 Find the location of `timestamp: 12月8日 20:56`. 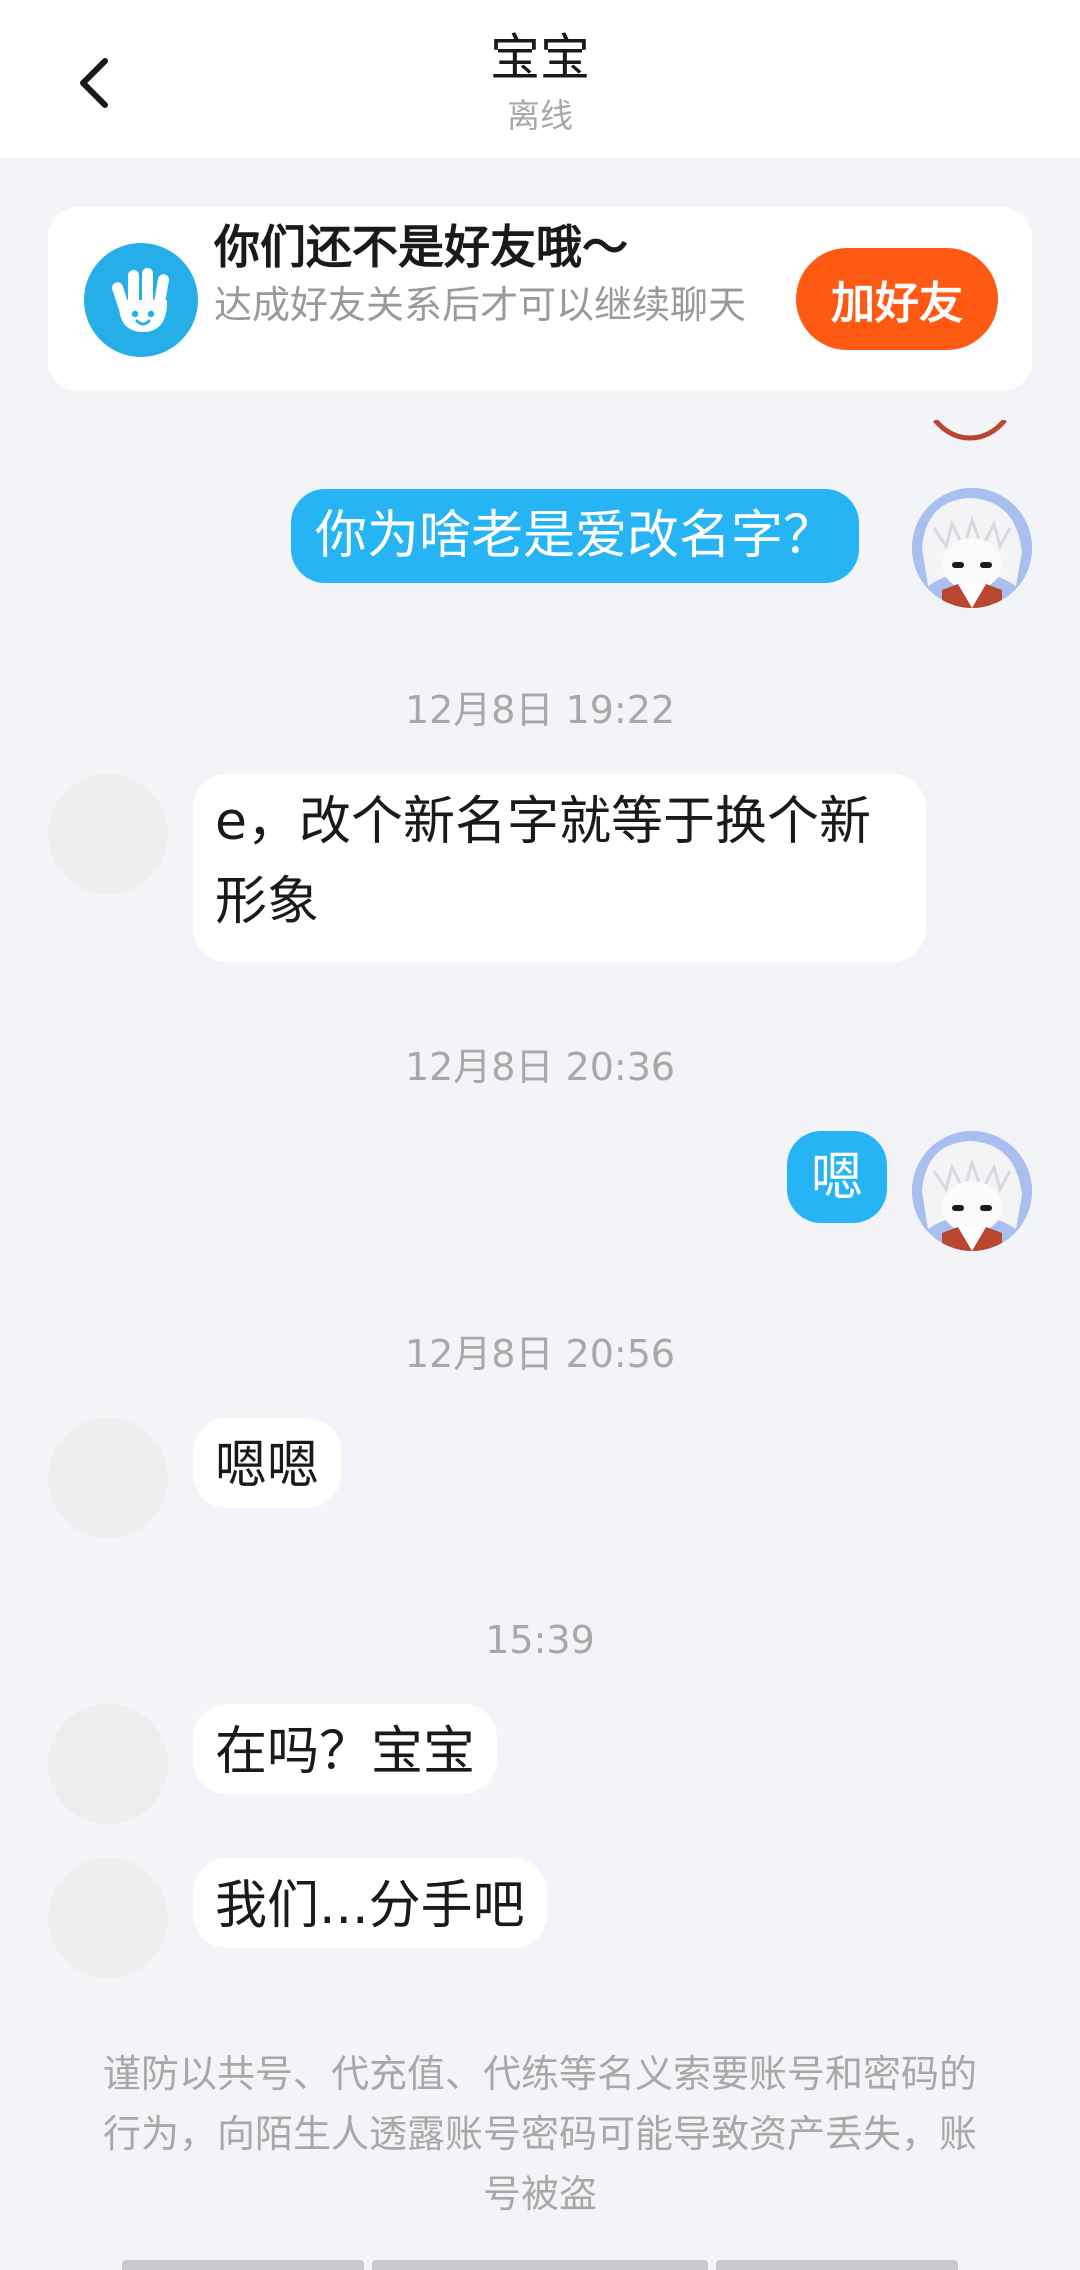

timestamp: 12月8日 20:56 is located at coordinates (540, 1354).